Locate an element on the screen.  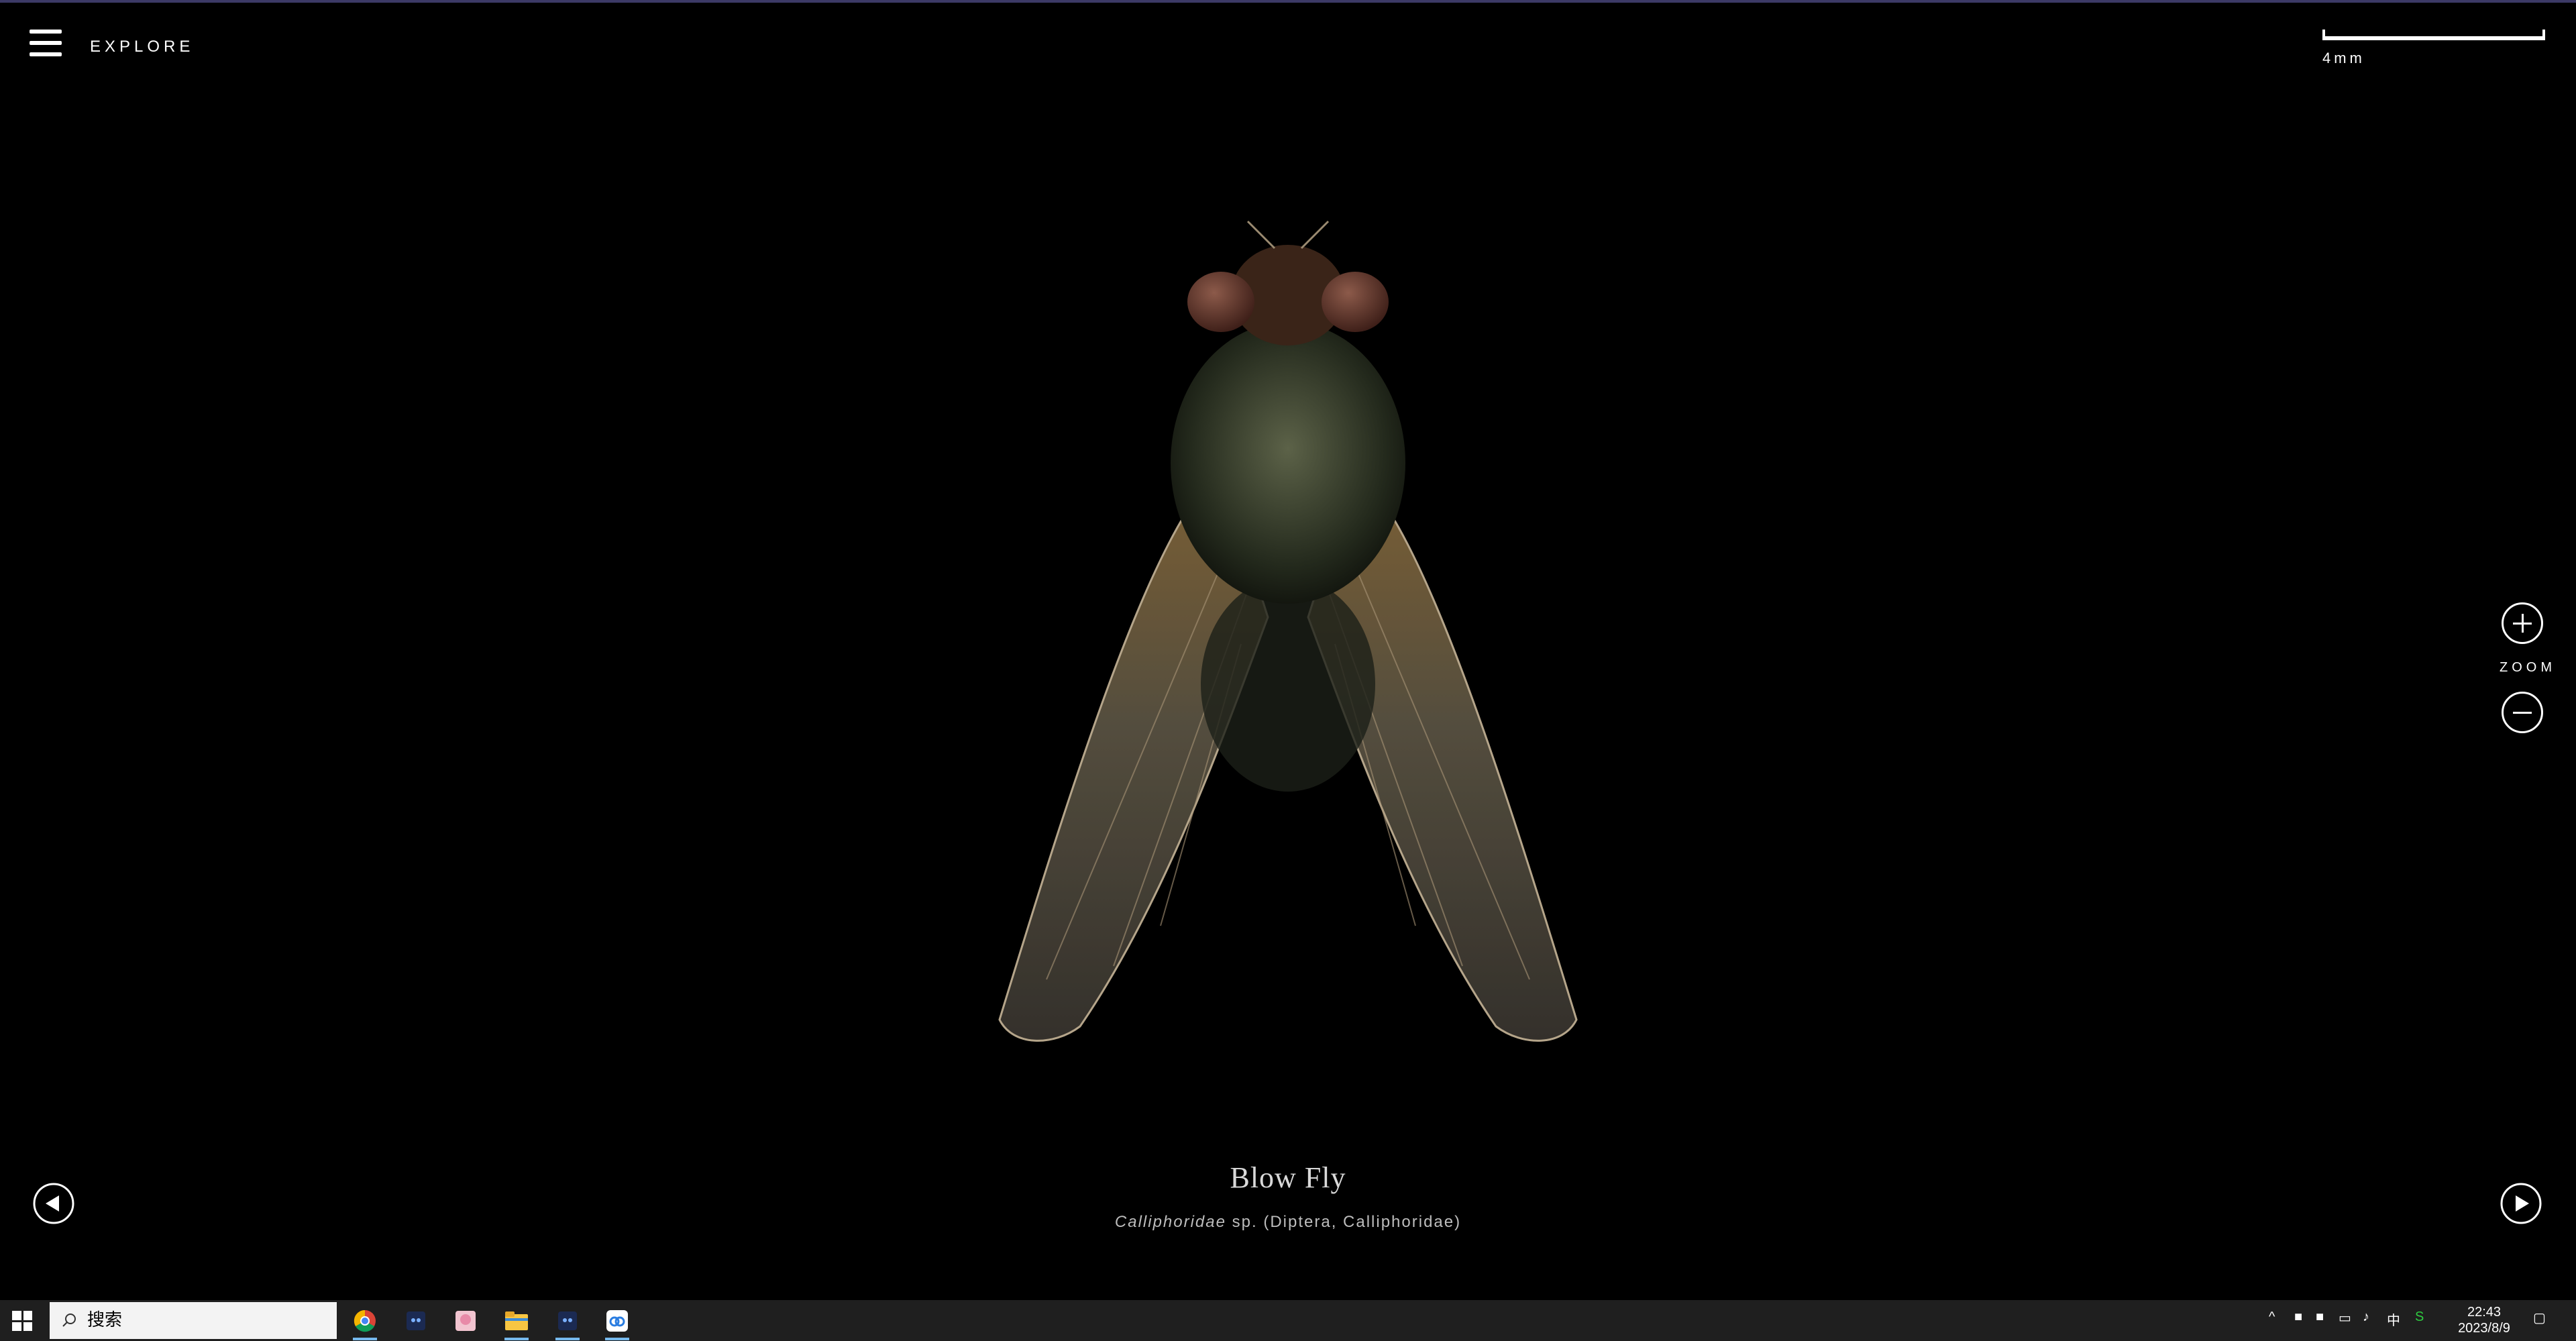
top-accent-line is located at coordinates (1288, 1).